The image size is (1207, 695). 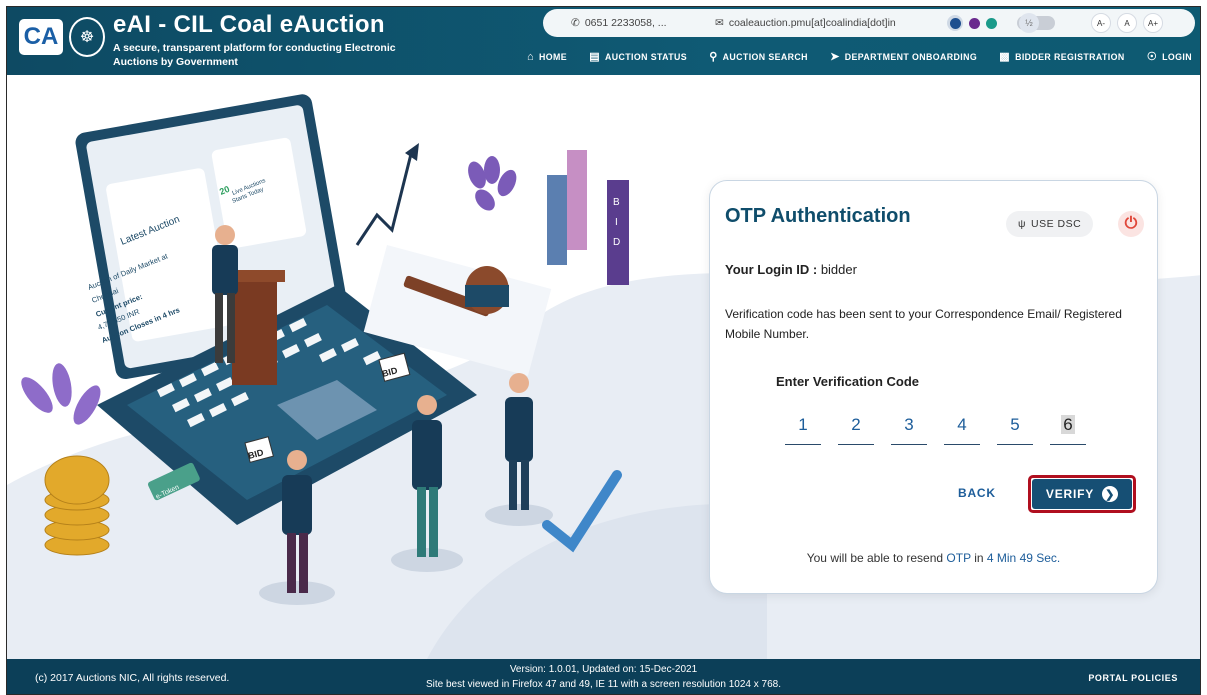 I want to click on site-title: eAI - CIL Coal eAuction, so click(x=249, y=24).